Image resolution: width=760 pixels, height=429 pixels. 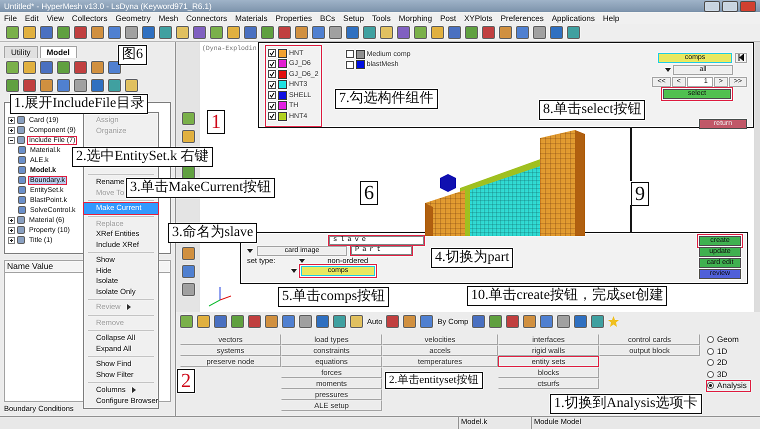 I want to click on menu-item: Properties, so click(x=294, y=18).